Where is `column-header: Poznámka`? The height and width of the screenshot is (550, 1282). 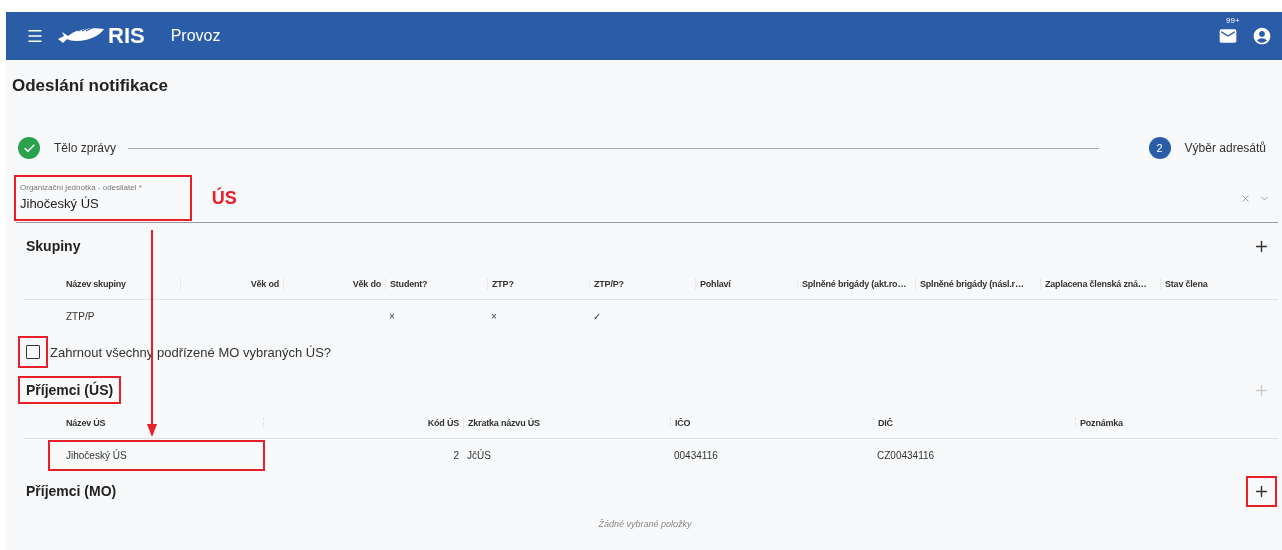
column-header: Poznámka is located at coordinates (1176, 423).